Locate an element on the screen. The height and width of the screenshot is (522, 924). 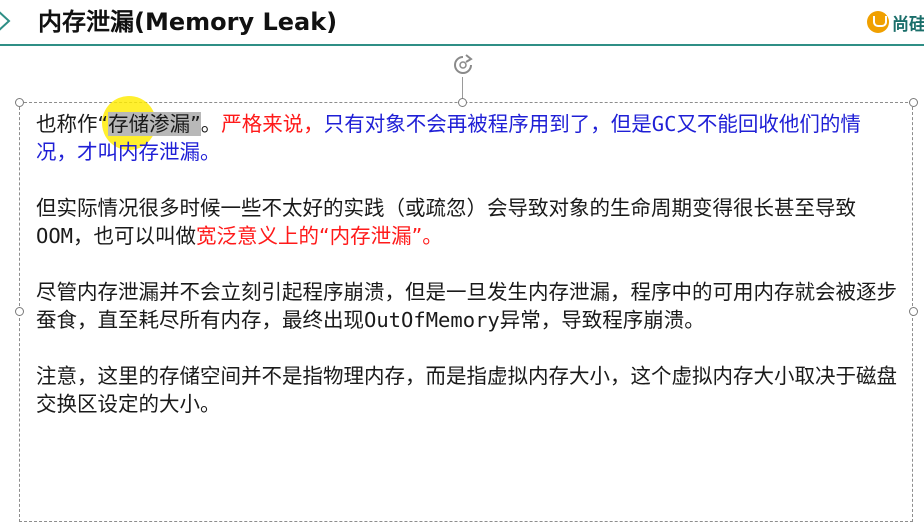
brand-logo: 尚硅 is located at coordinates (895, 22).